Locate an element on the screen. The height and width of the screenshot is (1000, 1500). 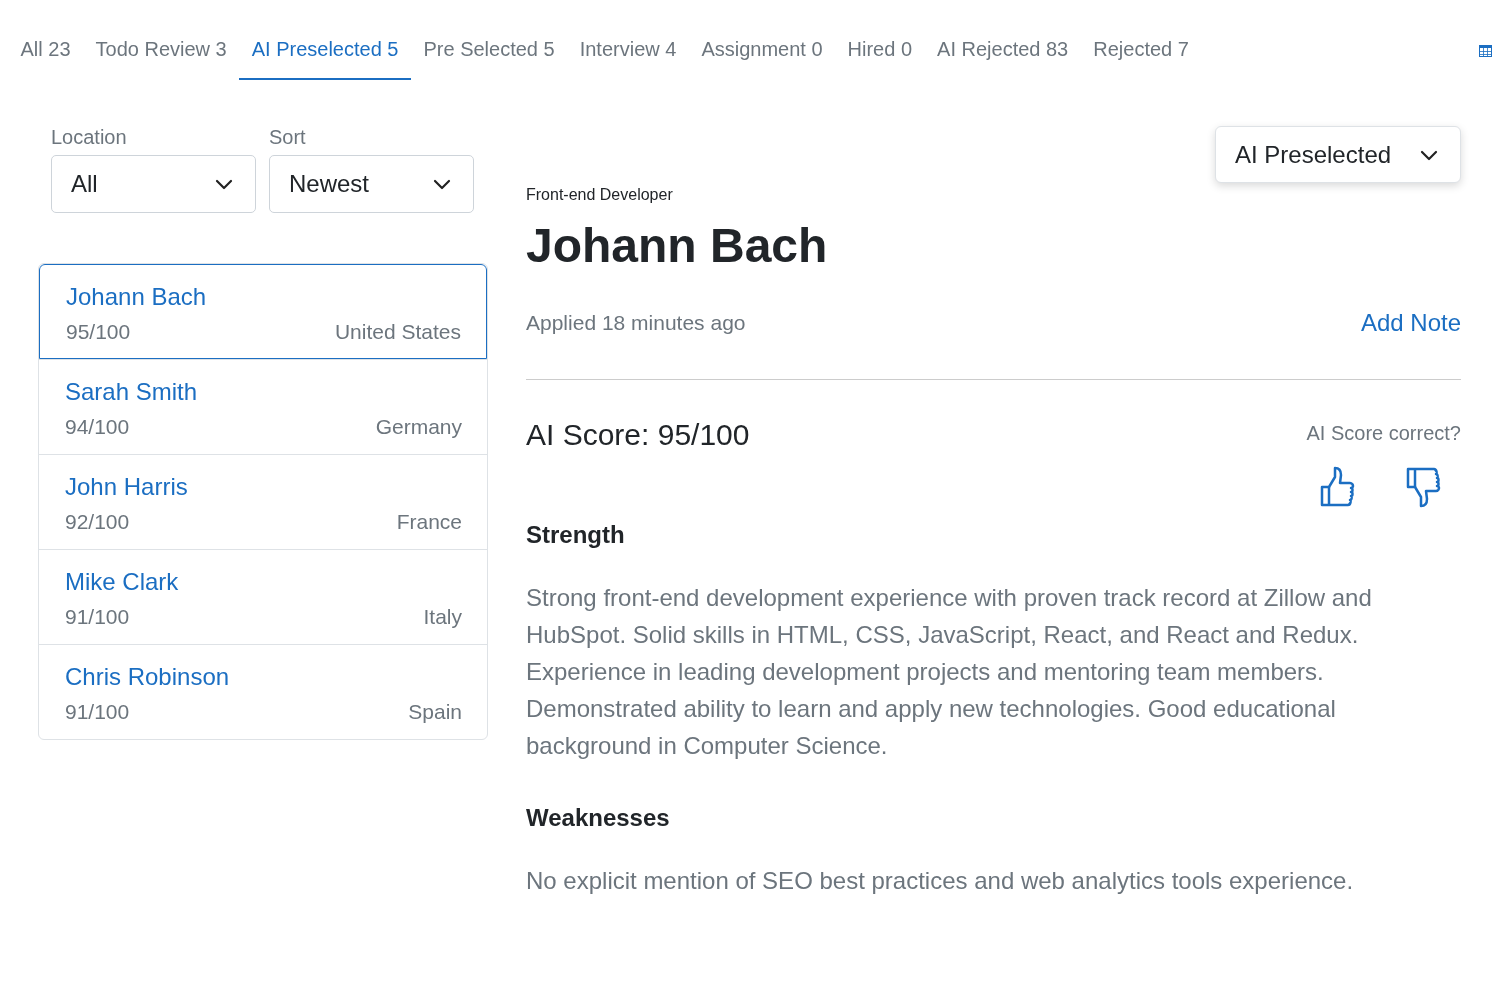
tab: Pre Selected 5 is located at coordinates (489, 50).